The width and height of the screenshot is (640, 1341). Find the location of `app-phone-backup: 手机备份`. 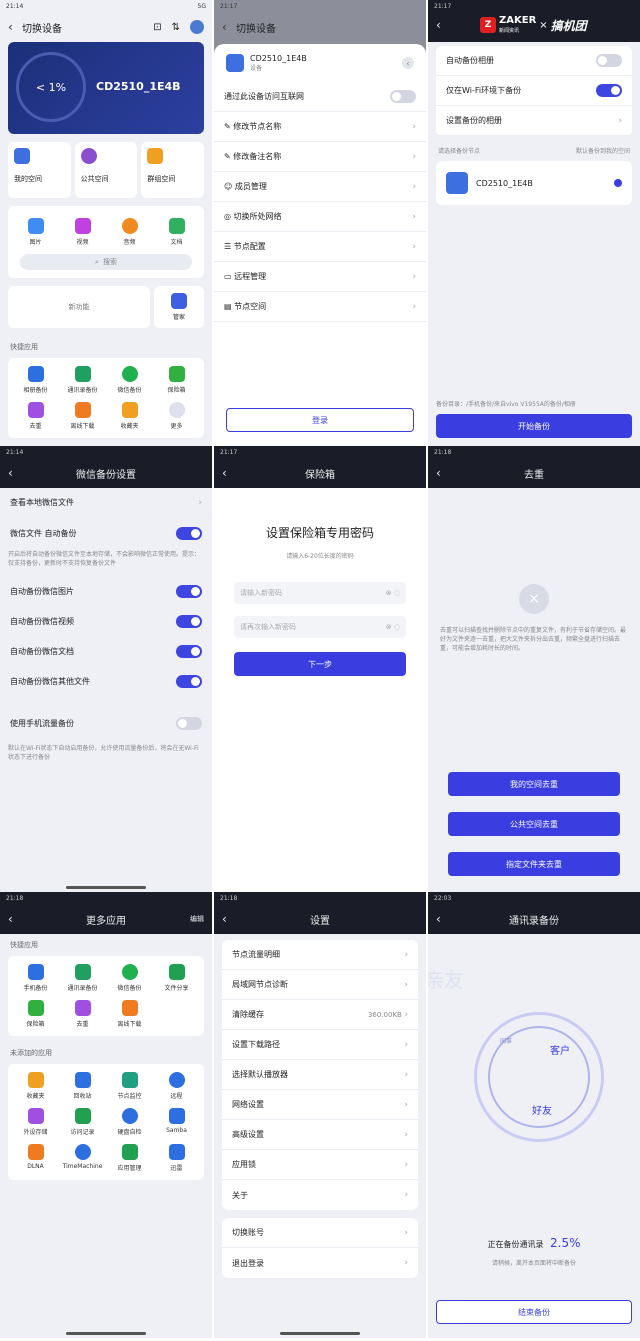

app-phone-backup: 手机备份 is located at coordinates (35, 978).